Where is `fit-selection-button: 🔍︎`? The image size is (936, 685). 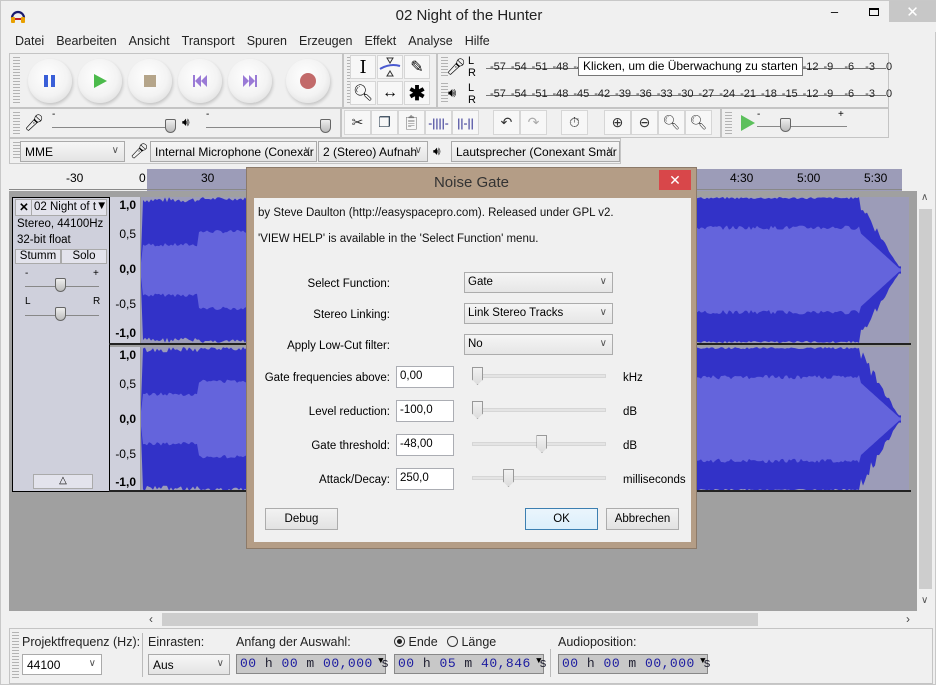
fit-selection-button: 🔍︎ is located at coordinates (671, 122).